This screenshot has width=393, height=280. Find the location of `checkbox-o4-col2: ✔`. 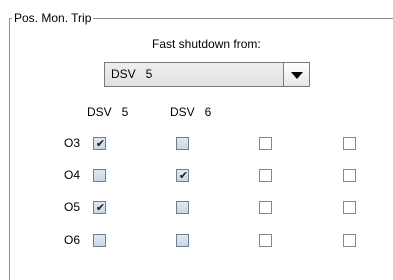

checkbox-o4-col2: ✔ is located at coordinates (182, 175).